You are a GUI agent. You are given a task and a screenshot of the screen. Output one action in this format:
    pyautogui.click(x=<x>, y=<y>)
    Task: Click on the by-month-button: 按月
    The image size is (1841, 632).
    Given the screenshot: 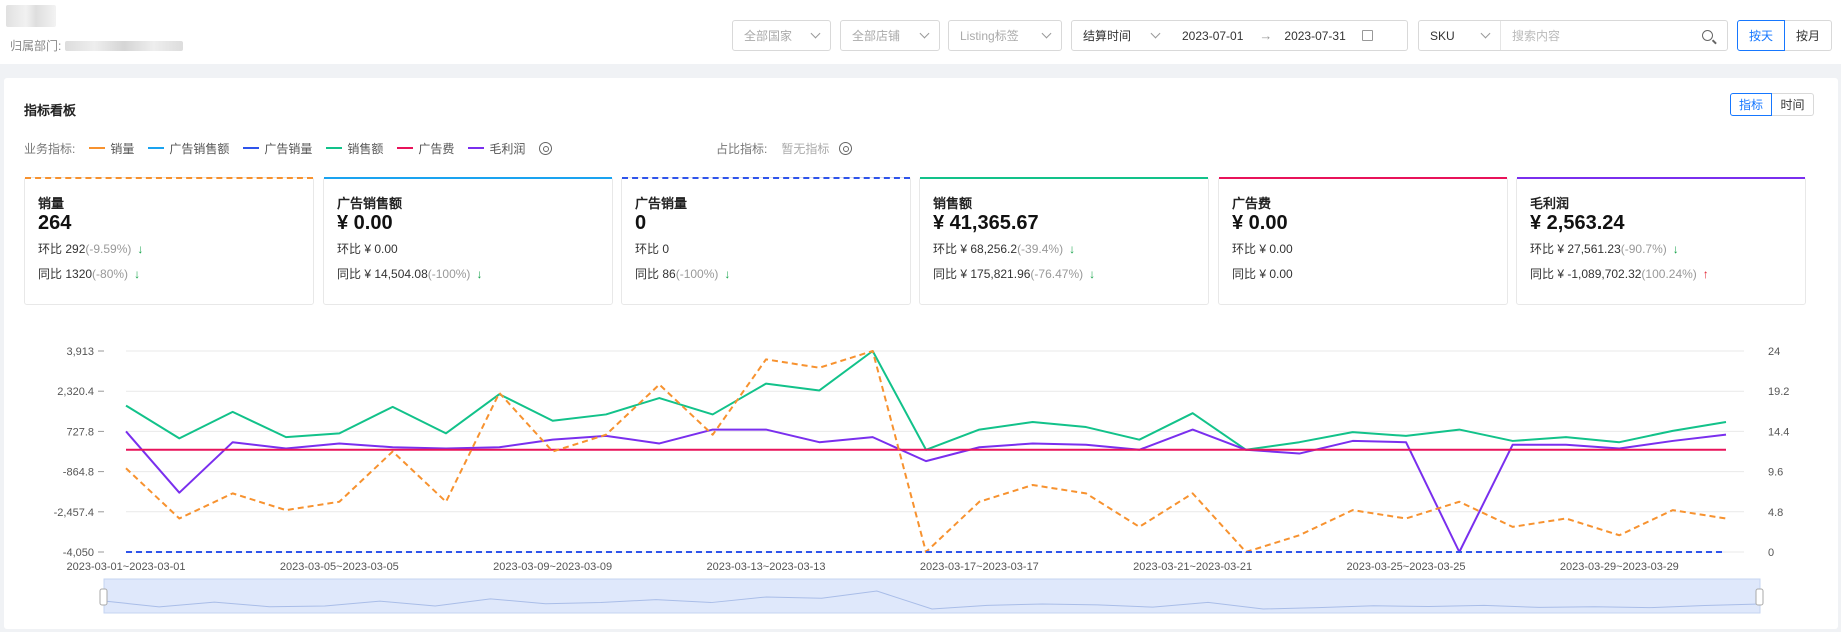 What is the action you would take?
    pyautogui.click(x=1808, y=35)
    